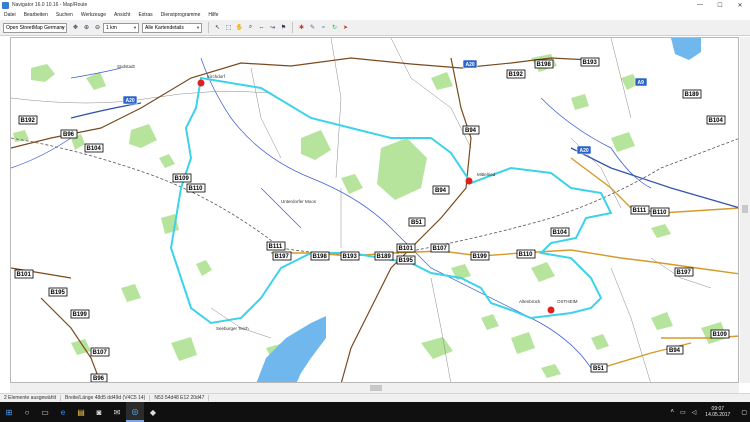 Image resolution: width=750 pixels, height=422 pixels. What do you see at coordinates (228, 27) in the screenshot?
I see `select-icon: ⬚` at bounding box center [228, 27].